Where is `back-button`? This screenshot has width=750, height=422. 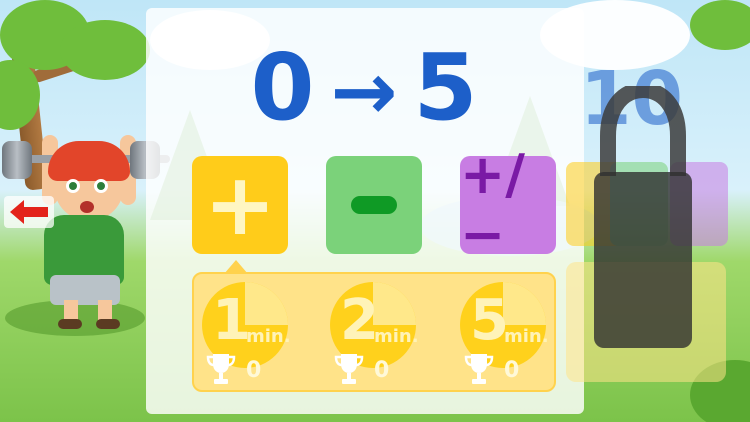 back-button is located at coordinates (30, 212).